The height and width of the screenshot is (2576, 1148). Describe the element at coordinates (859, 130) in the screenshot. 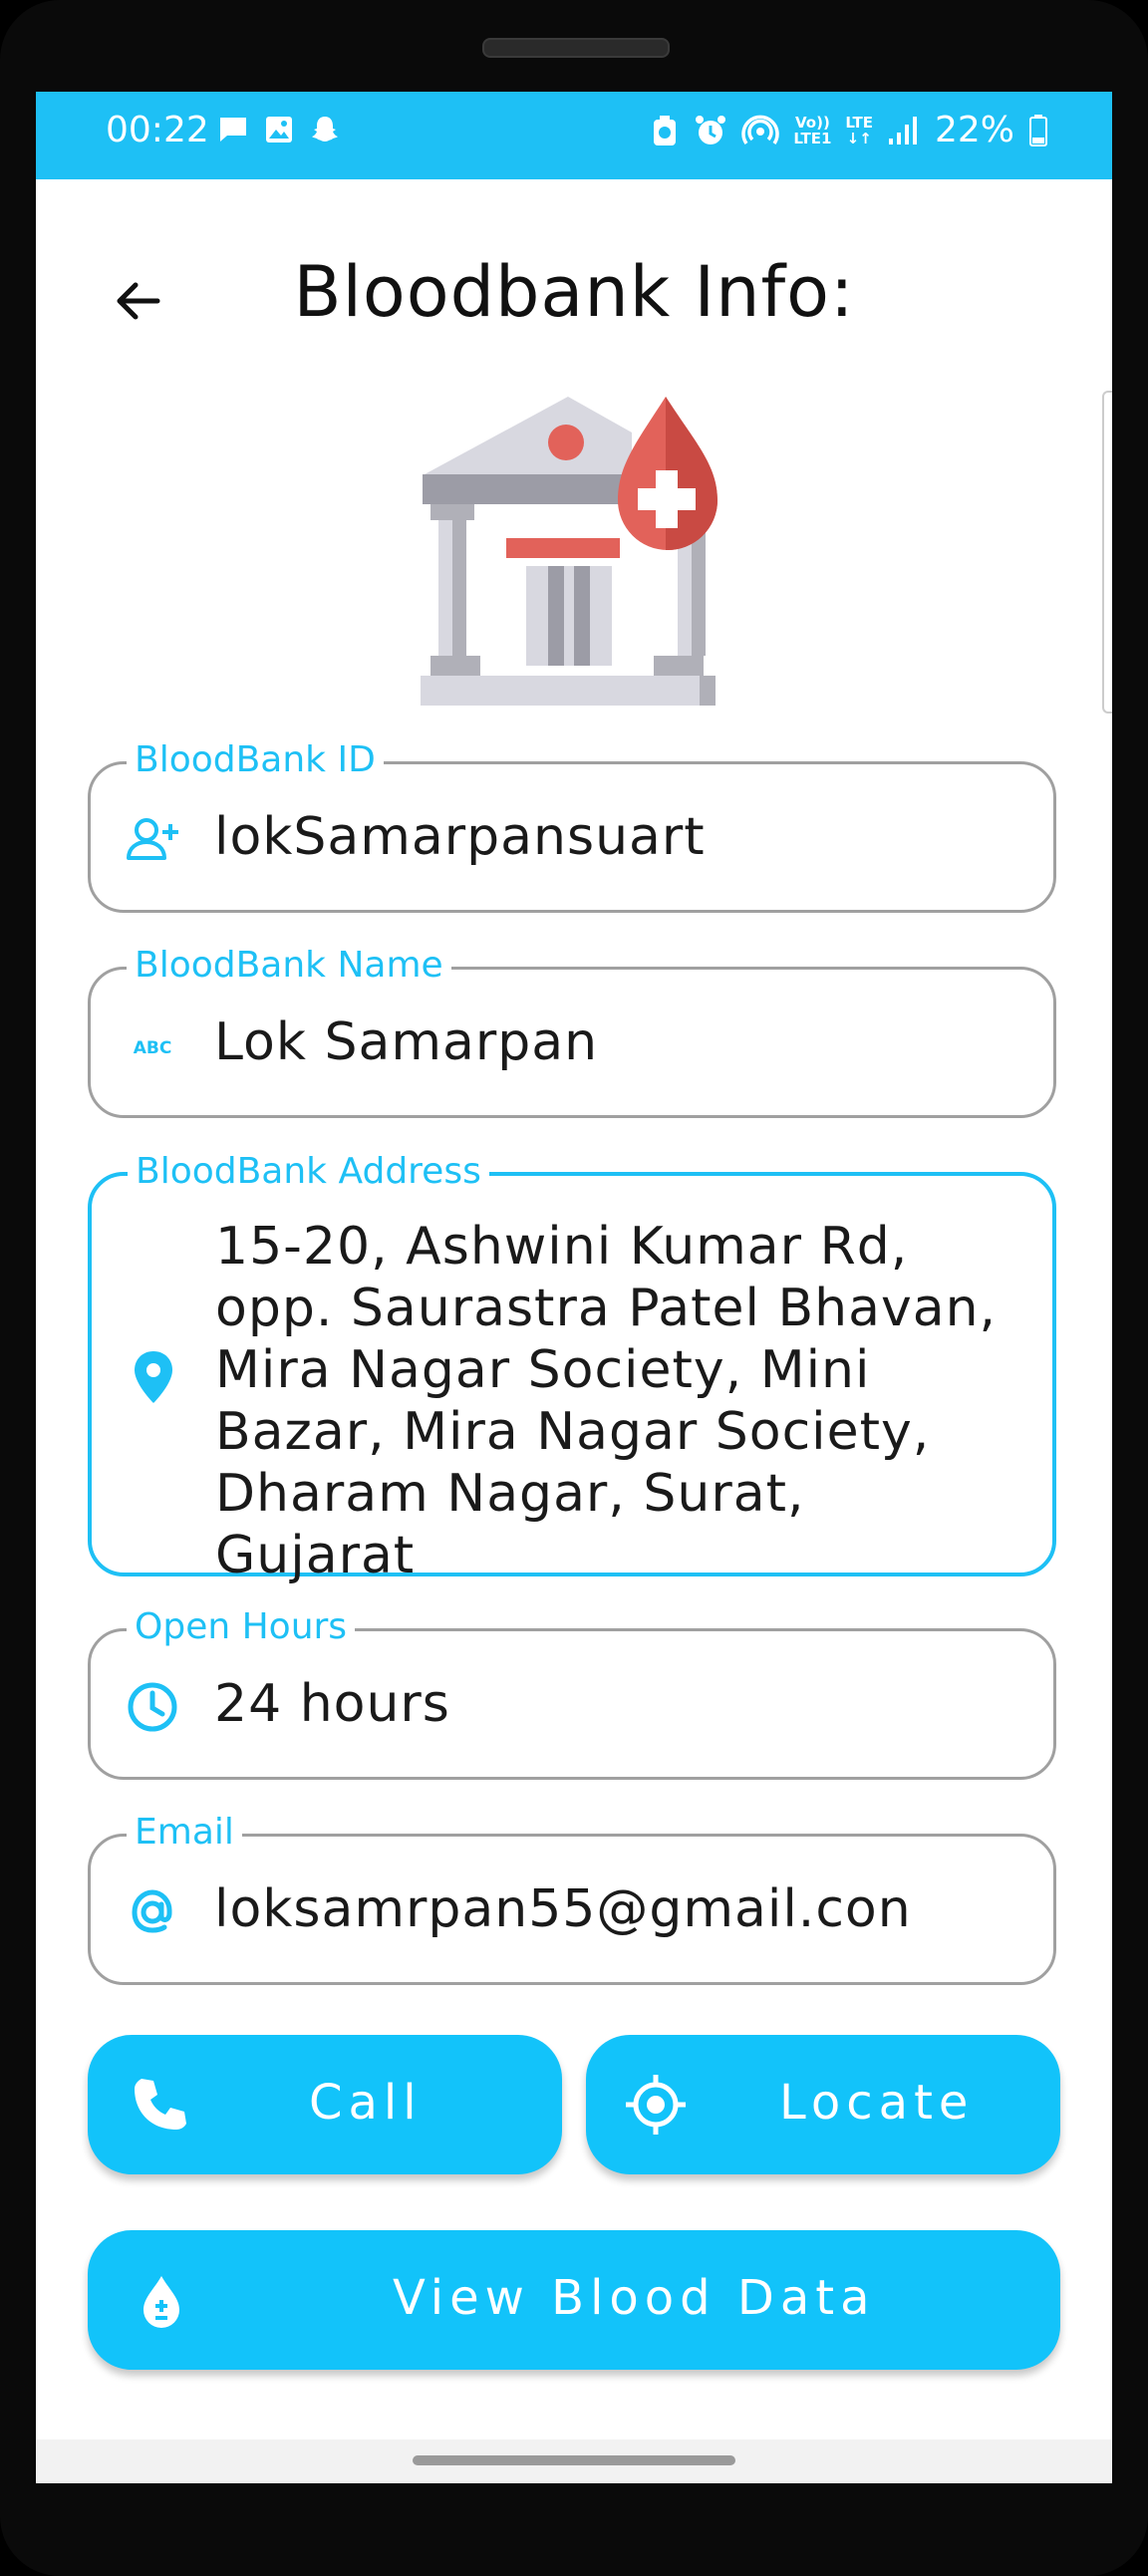

I see `lte-icon: LTE ↓↑` at that location.